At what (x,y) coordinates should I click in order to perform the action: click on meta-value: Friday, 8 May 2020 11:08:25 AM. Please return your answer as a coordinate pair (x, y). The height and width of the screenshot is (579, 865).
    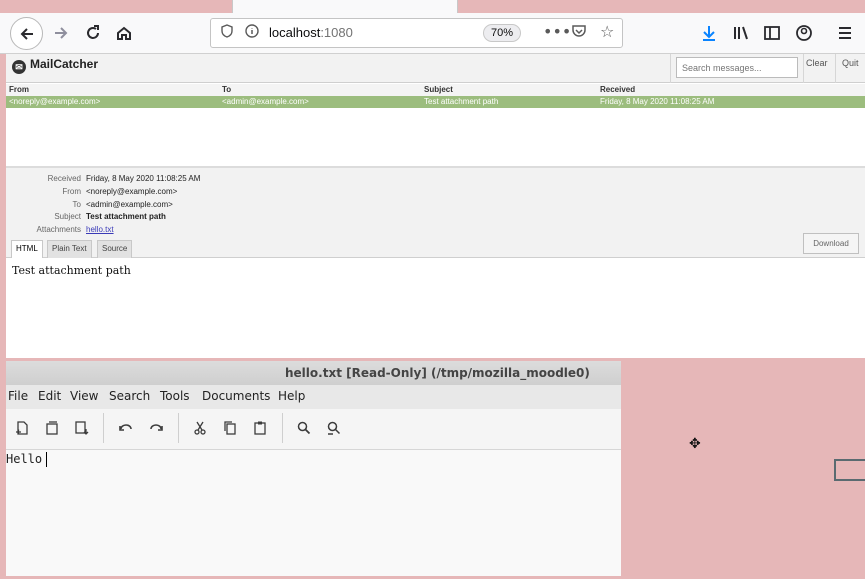
    Looking at the image, I should click on (143, 178).